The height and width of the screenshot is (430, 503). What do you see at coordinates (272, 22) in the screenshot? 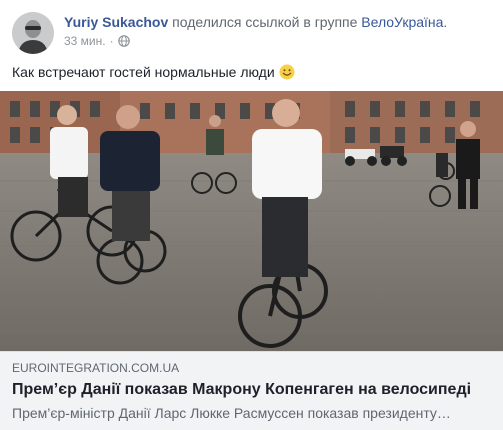
I see `link-word: ссылкой` at bounding box center [272, 22].